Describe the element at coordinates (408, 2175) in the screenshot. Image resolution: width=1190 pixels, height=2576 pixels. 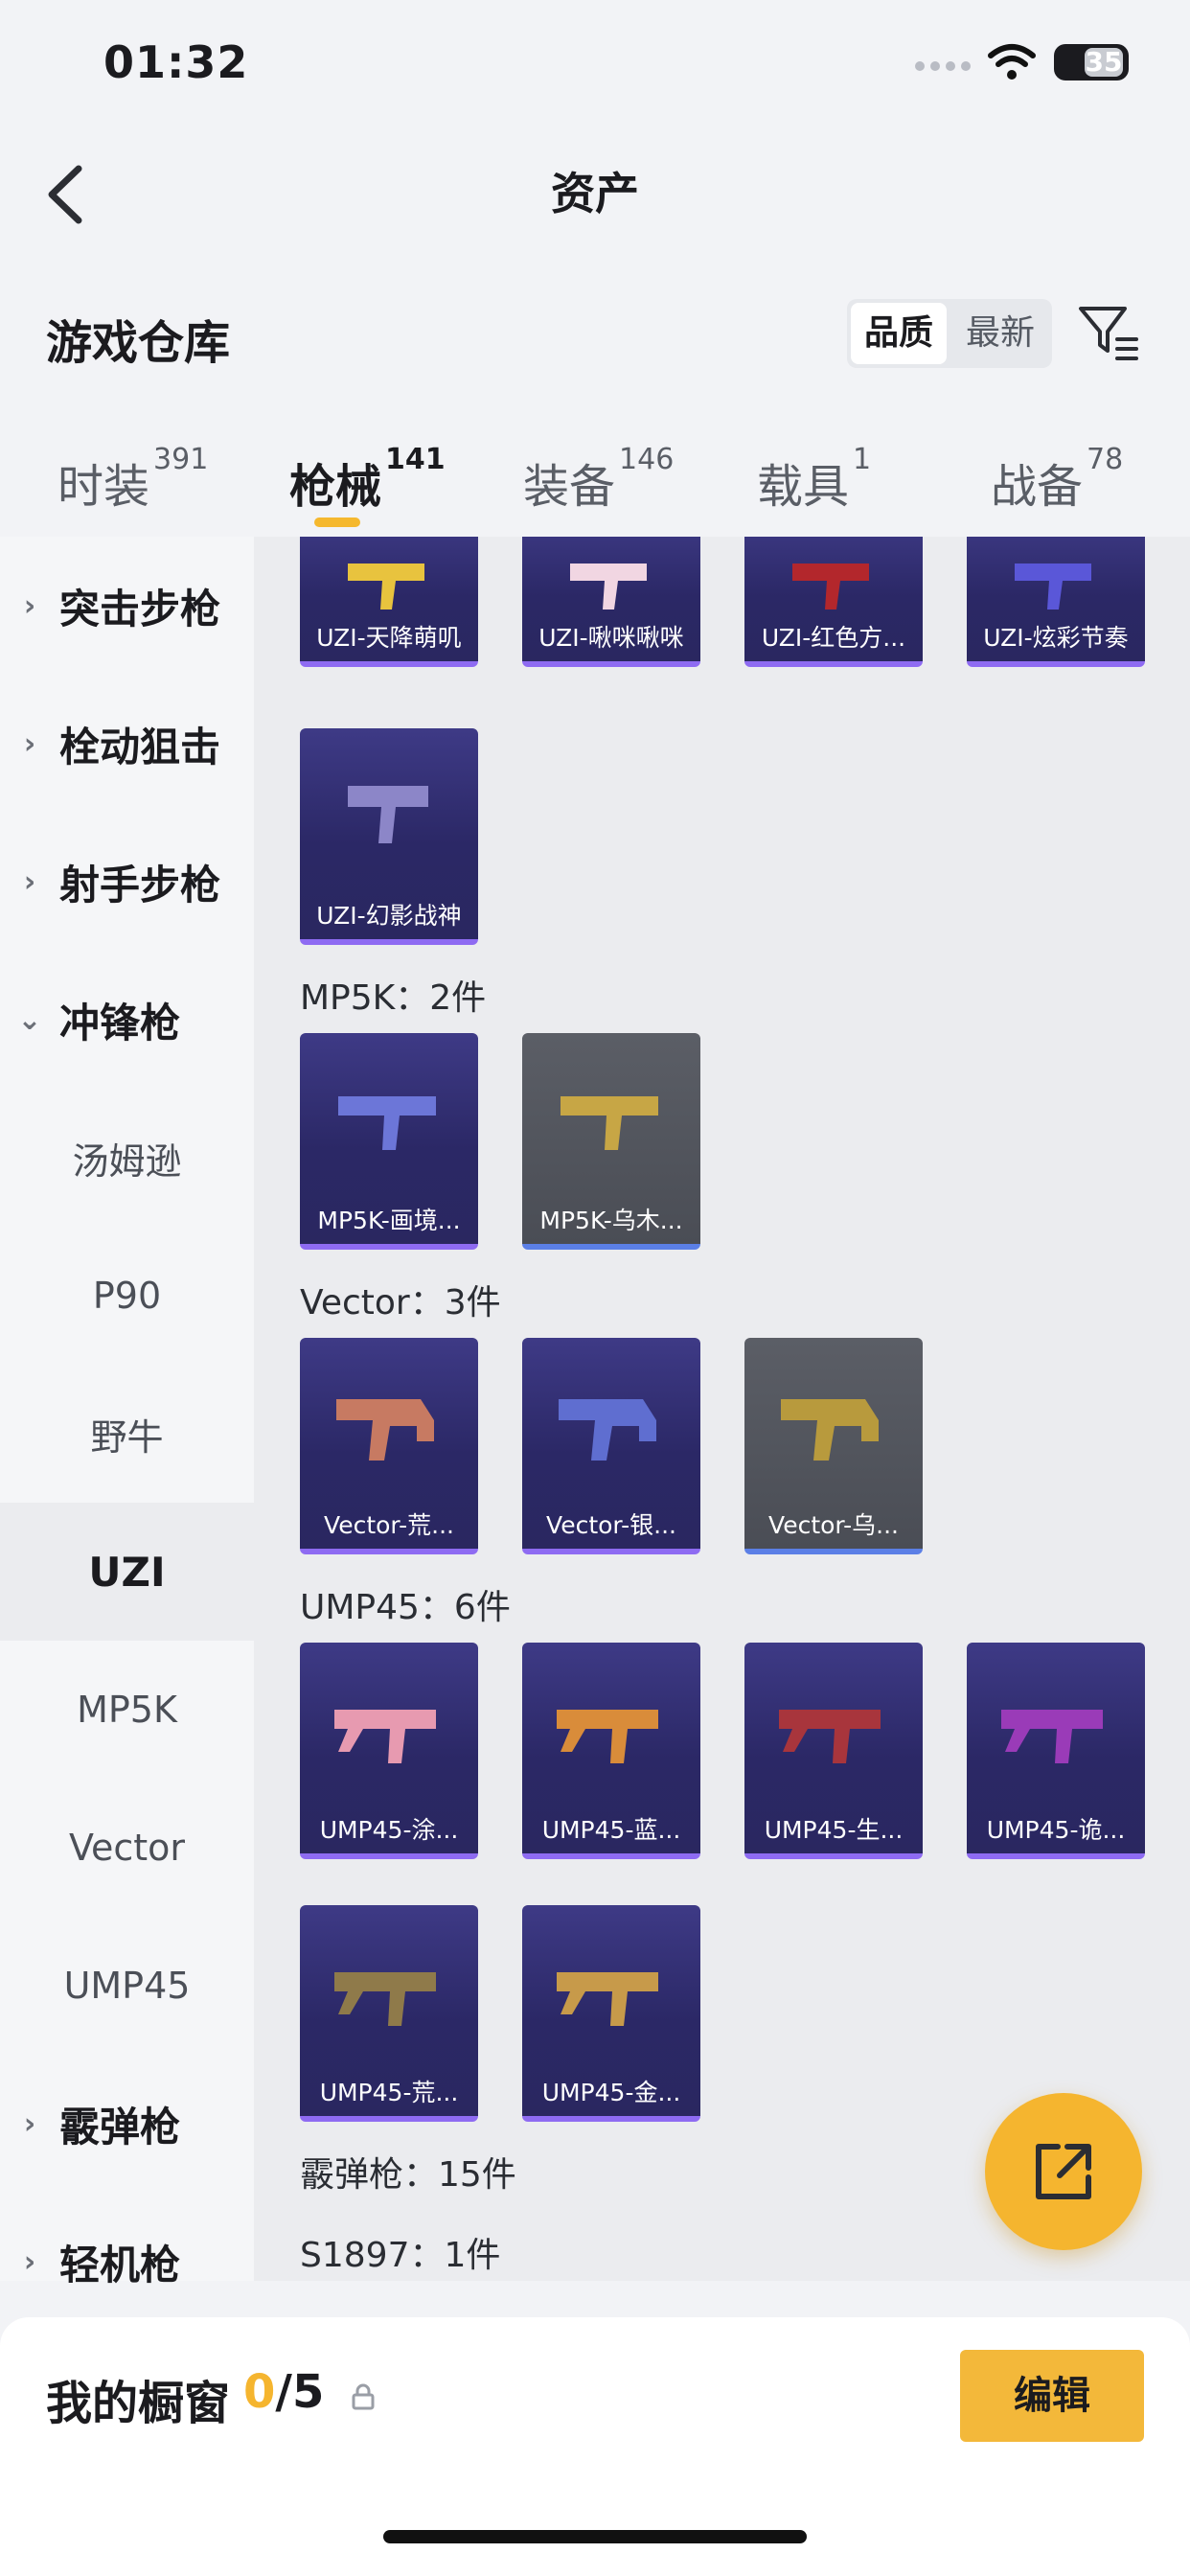
I see `section-header-shotgun: 霰弹枪：15件` at that location.